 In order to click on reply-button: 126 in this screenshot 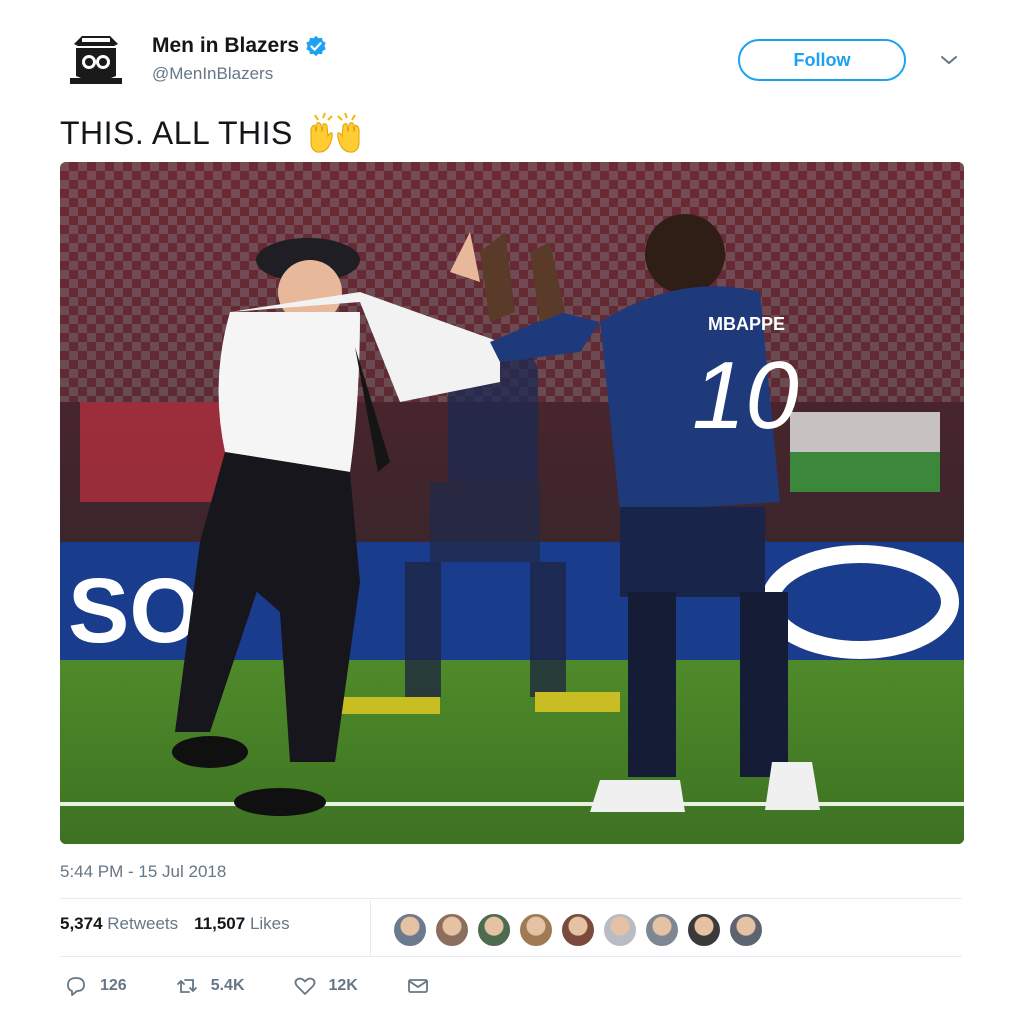, I will do `click(95, 986)`.